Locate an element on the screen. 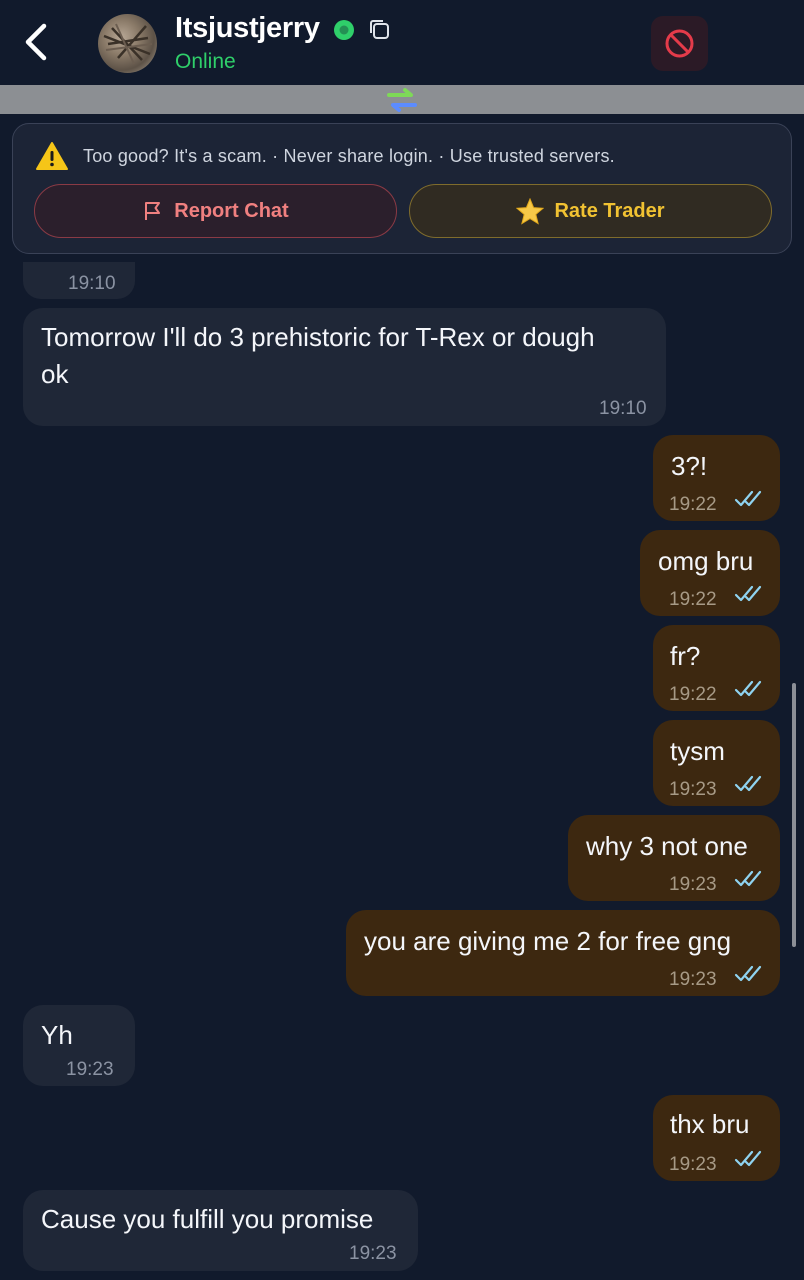  message-bubble-incoming: Cause you fulfill you promise 19:23 is located at coordinates (220, 1230).